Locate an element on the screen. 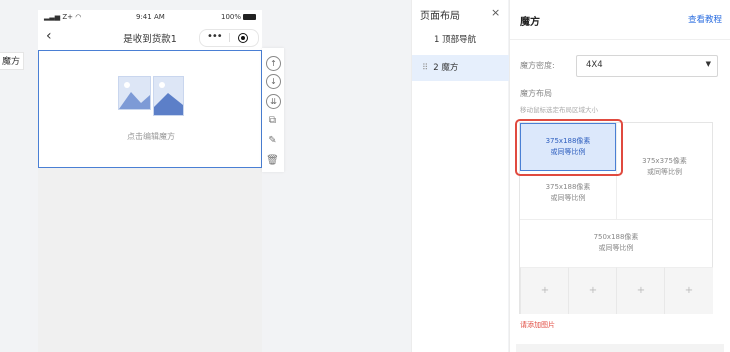 The width and height of the screenshot is (730, 352). component-toolbar: ↑ ↓ ⇊ ⧉ ✎ 🗑 is located at coordinates (273, 110).